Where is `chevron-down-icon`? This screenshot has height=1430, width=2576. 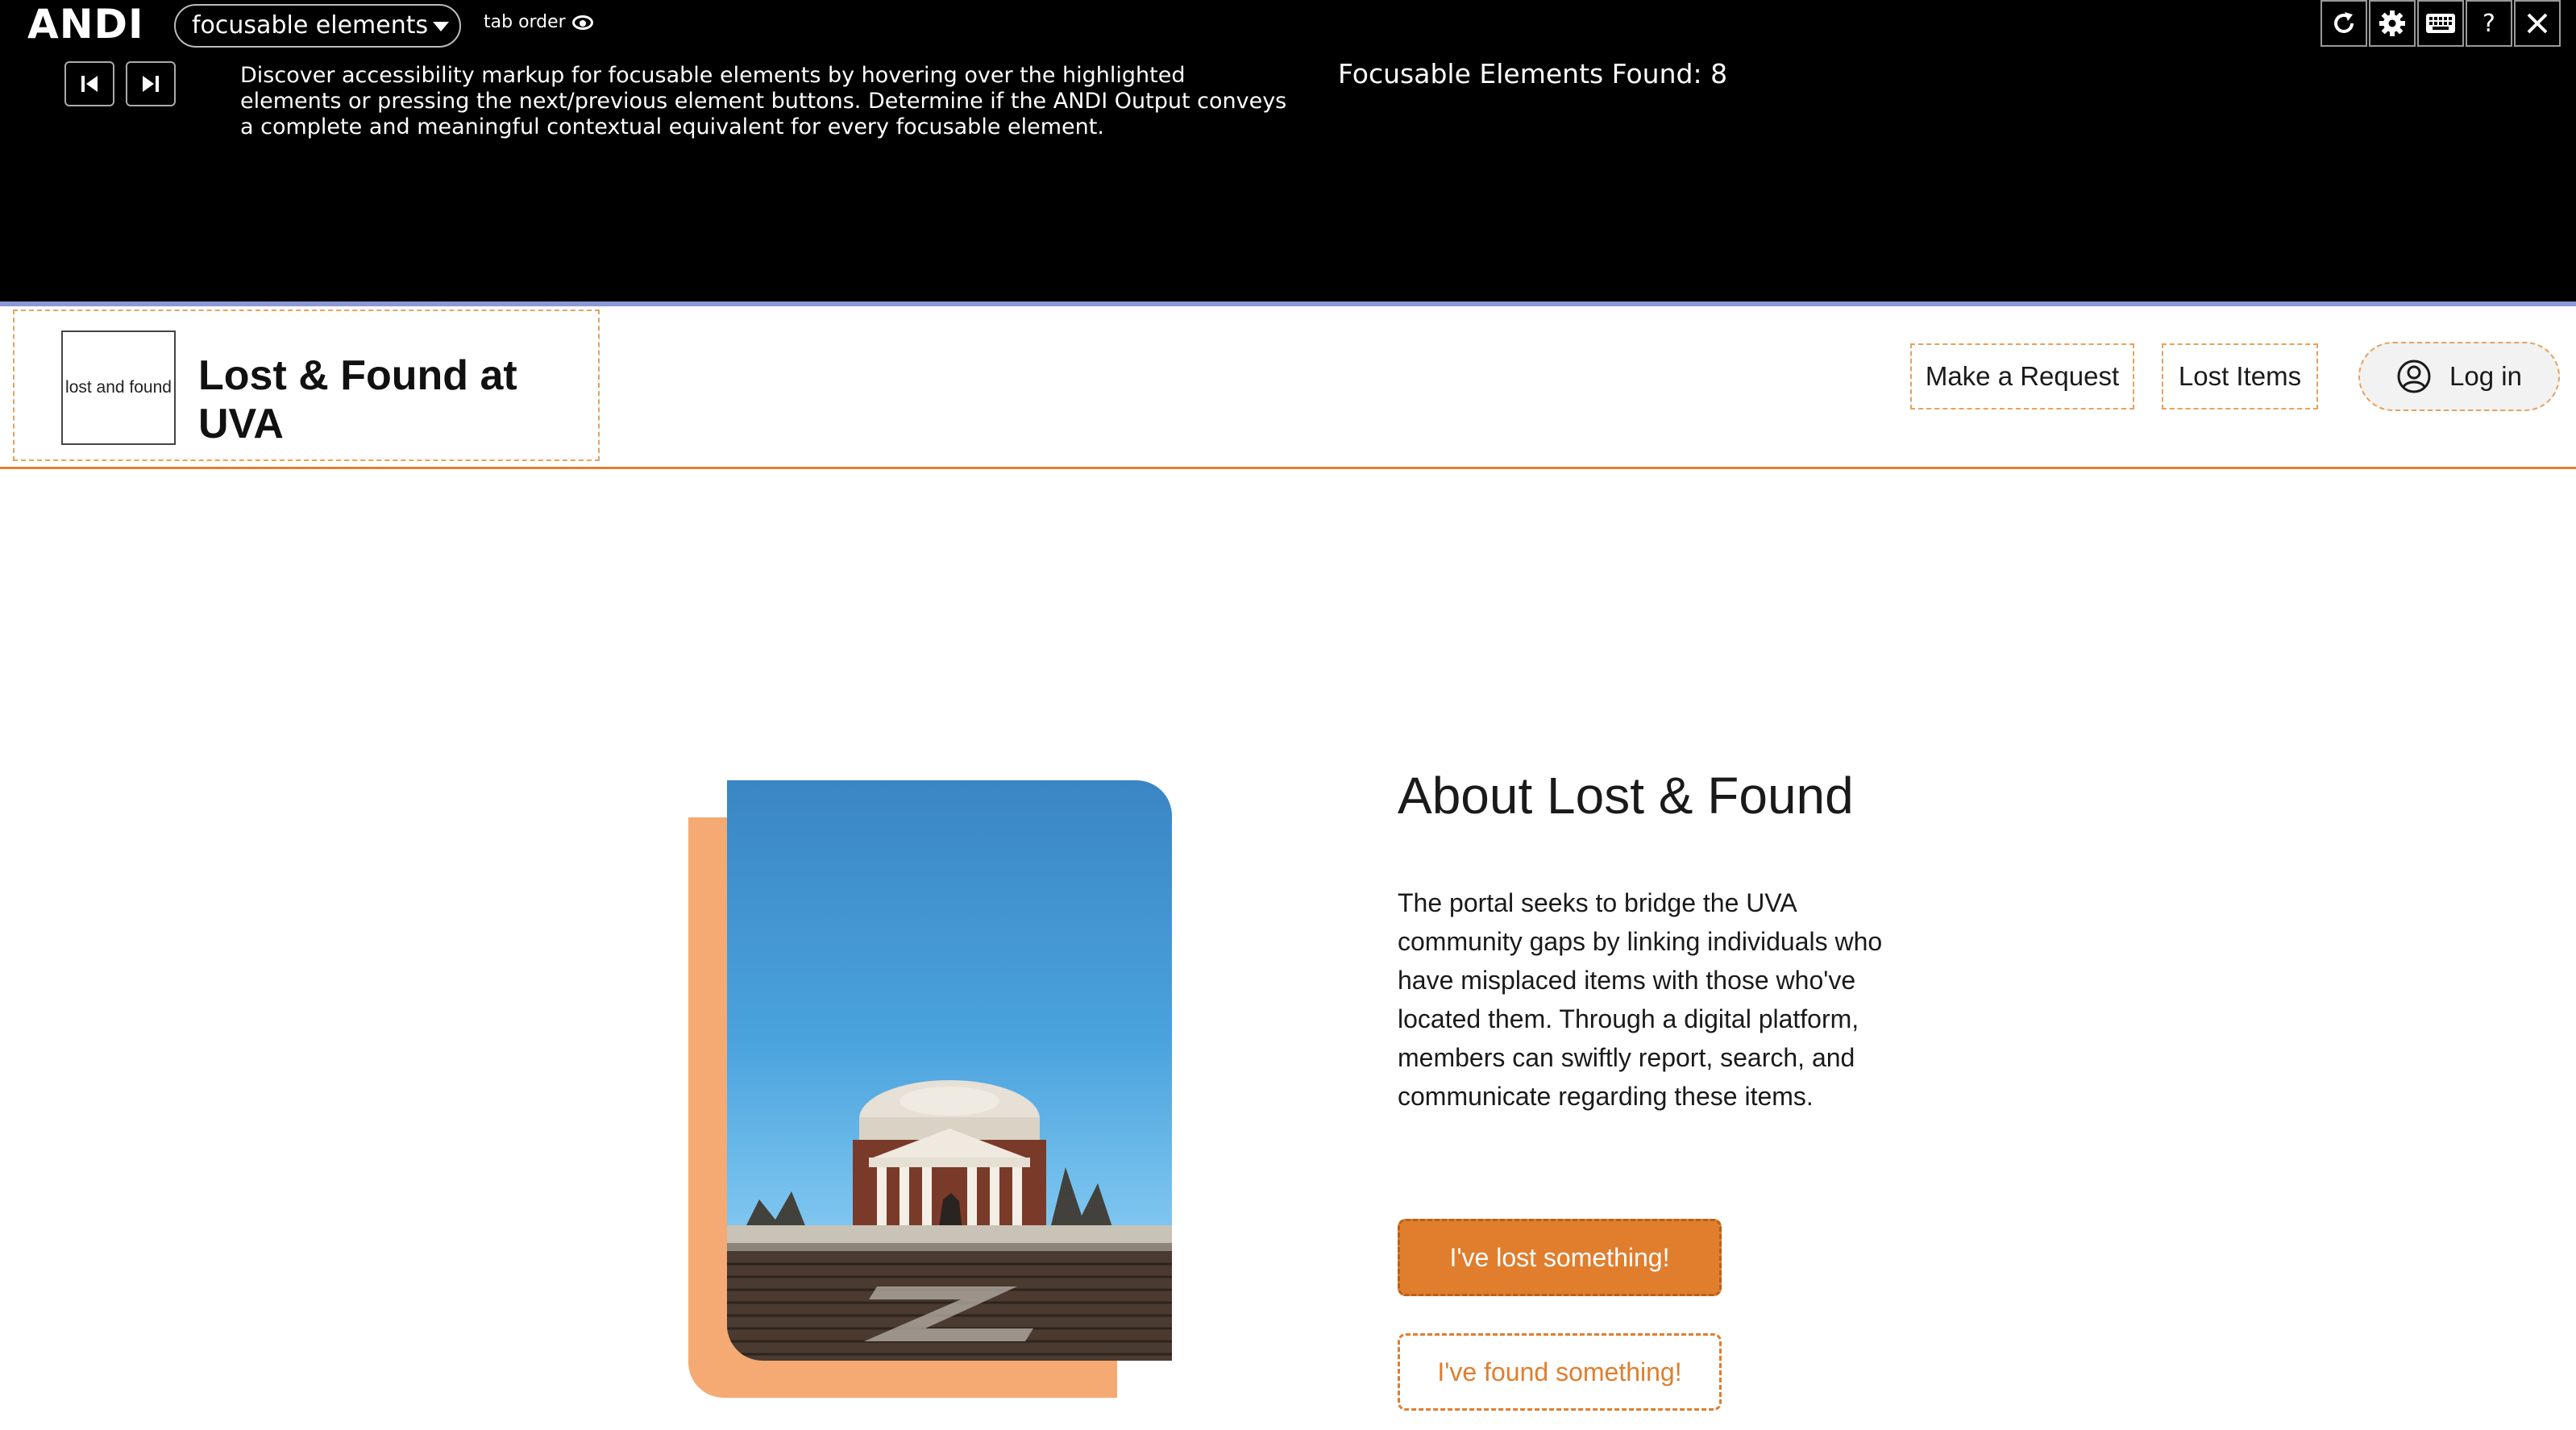
chevron-down-icon is located at coordinates (441, 26).